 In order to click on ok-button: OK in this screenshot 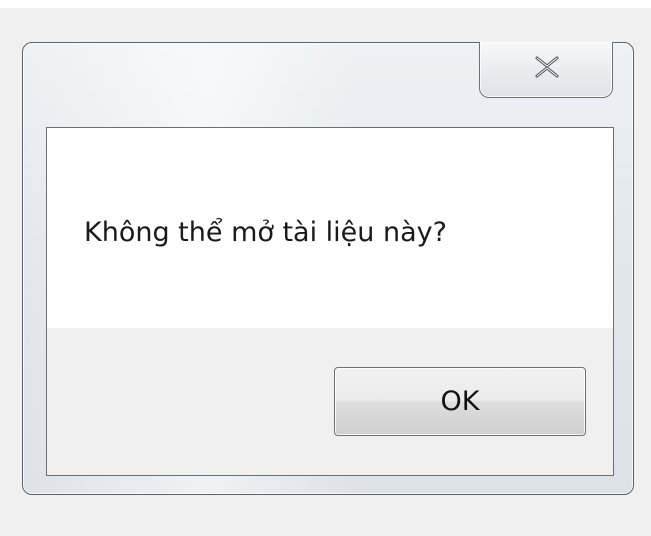, I will do `click(460, 401)`.